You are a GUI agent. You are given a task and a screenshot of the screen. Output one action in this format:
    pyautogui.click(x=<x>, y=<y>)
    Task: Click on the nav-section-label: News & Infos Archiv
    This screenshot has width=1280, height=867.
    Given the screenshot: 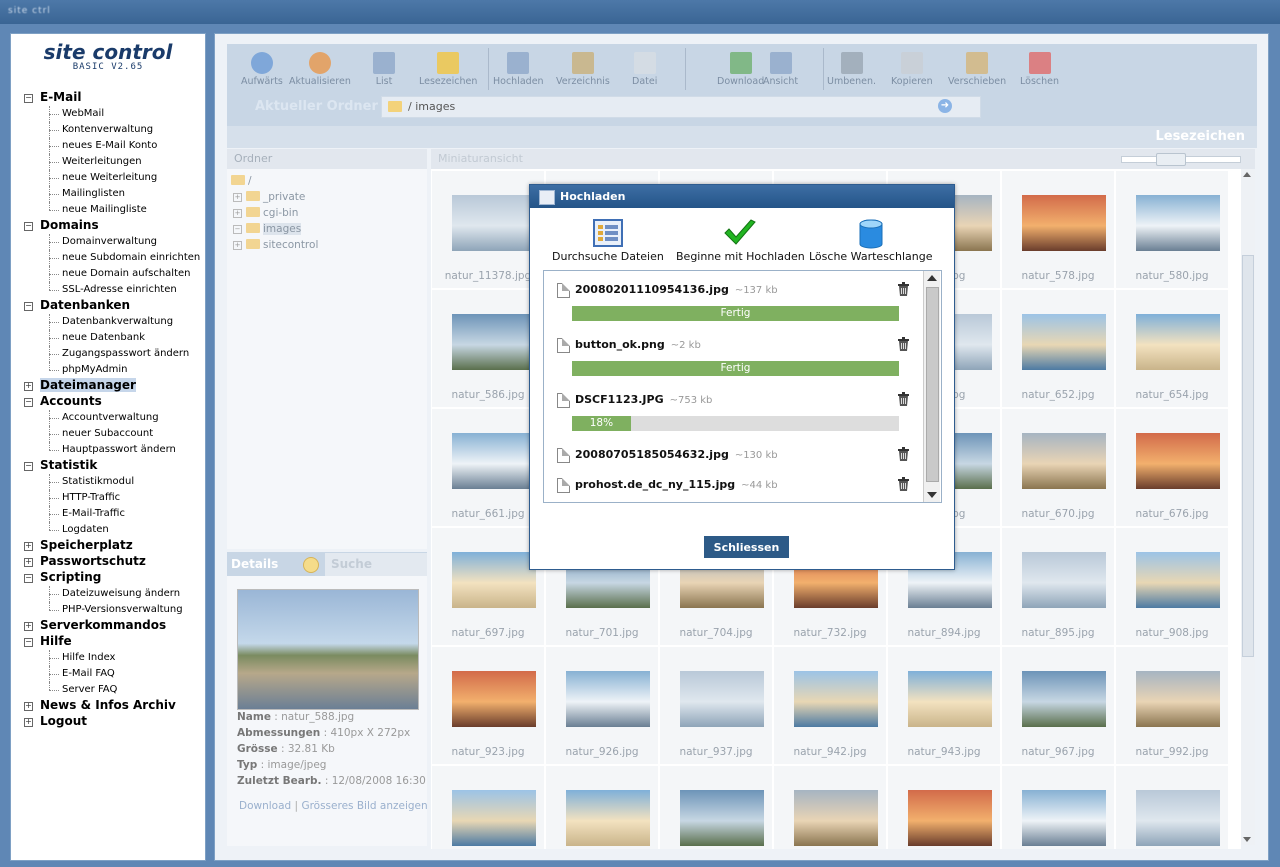 What is the action you would take?
    pyautogui.click(x=108, y=705)
    